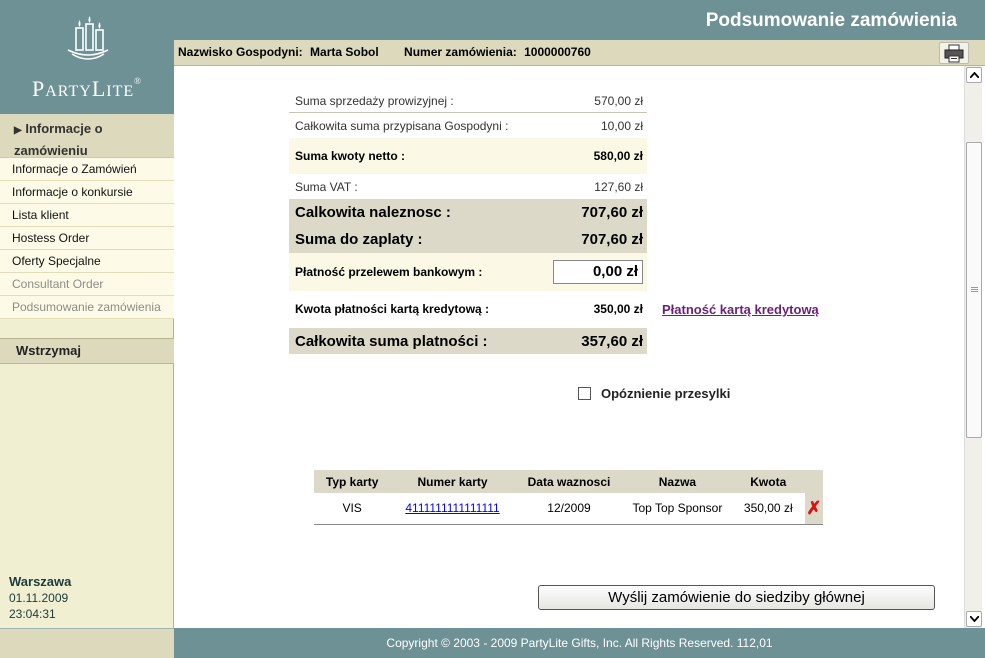 This screenshot has width=985, height=658. What do you see at coordinates (87, 169) in the screenshot?
I see `sidebar-item-order-info: Informacje o Zamówień` at bounding box center [87, 169].